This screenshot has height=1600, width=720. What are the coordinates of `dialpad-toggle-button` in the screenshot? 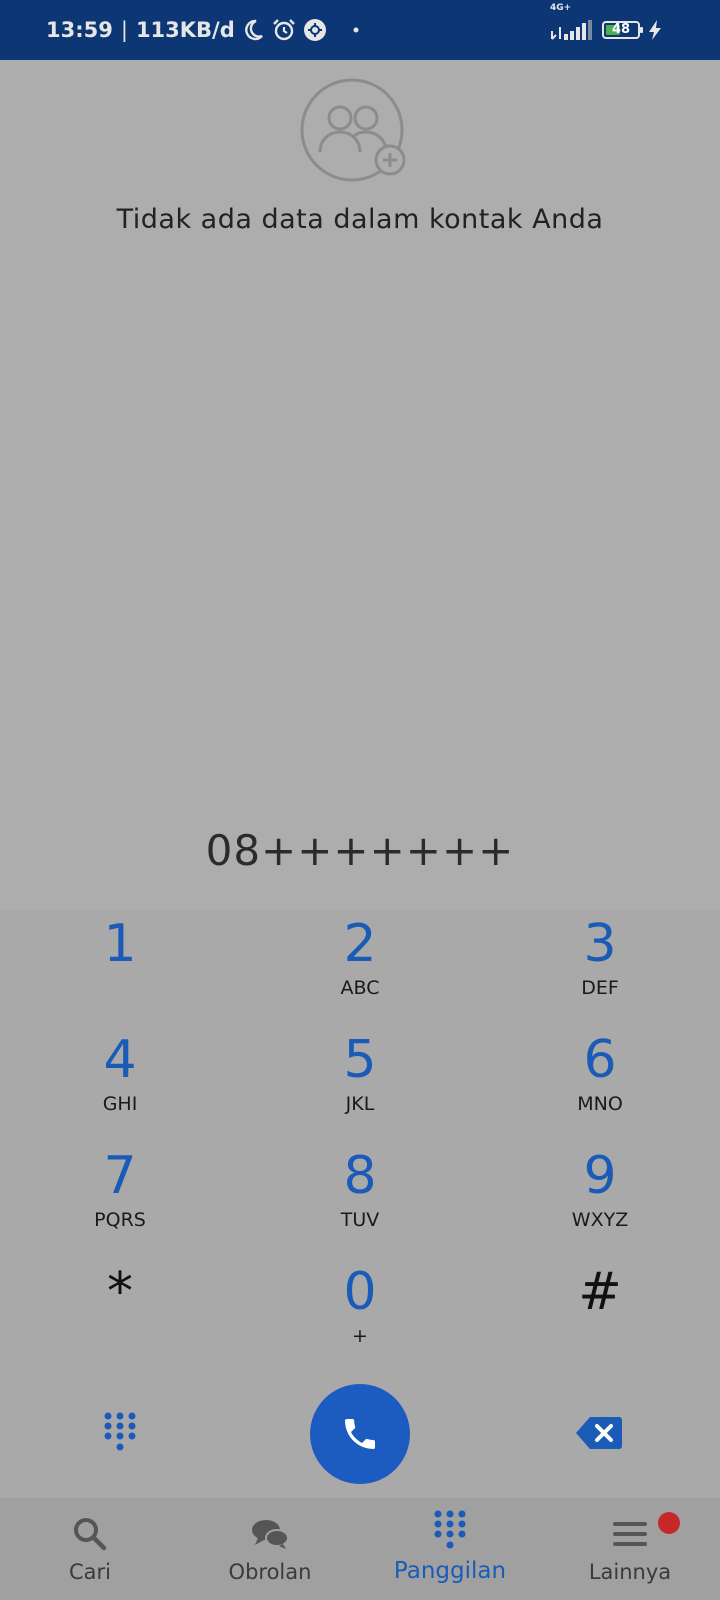 It's located at (120, 1432).